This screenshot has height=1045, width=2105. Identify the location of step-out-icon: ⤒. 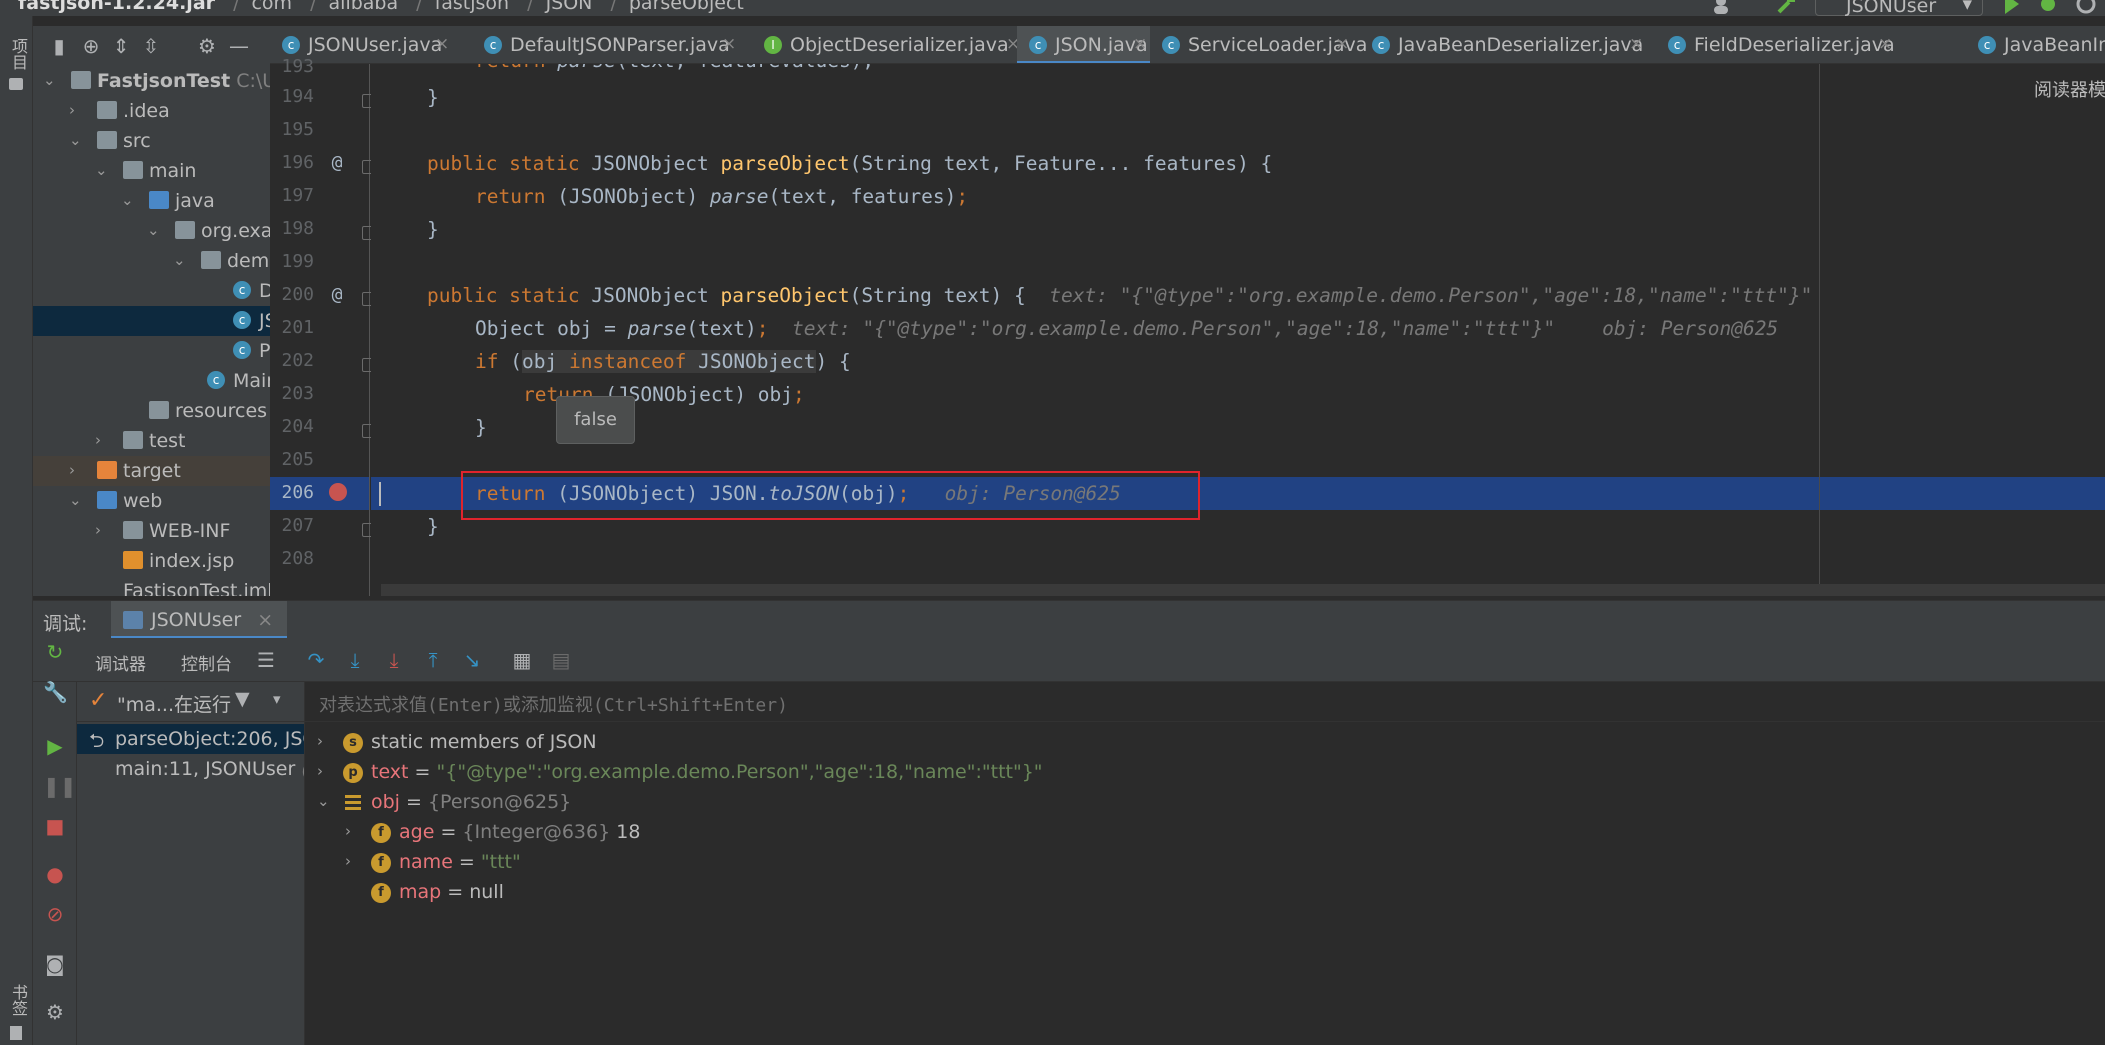
(433, 660).